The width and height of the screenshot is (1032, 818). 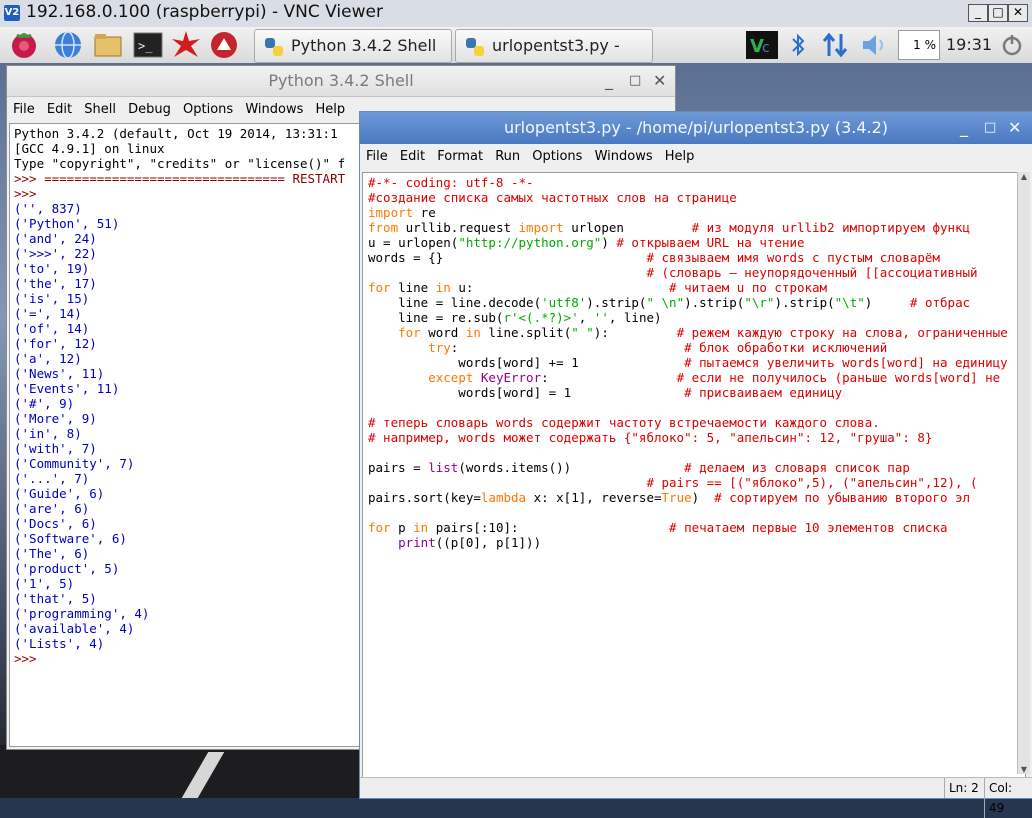 What do you see at coordinates (451, 182) in the screenshot?
I see `code-line: #-*- coding: utf-8 -*-` at bounding box center [451, 182].